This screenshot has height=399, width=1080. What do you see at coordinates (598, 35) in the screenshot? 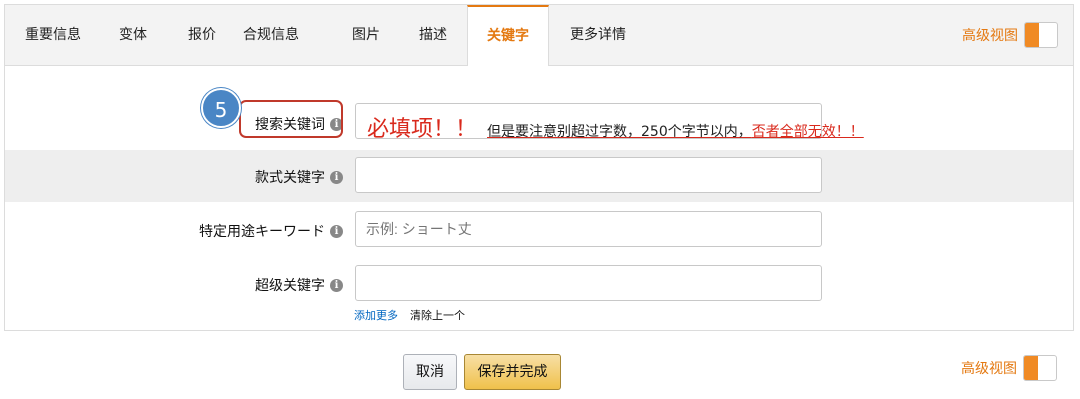
I see `tab-more-details: 更多详情` at bounding box center [598, 35].